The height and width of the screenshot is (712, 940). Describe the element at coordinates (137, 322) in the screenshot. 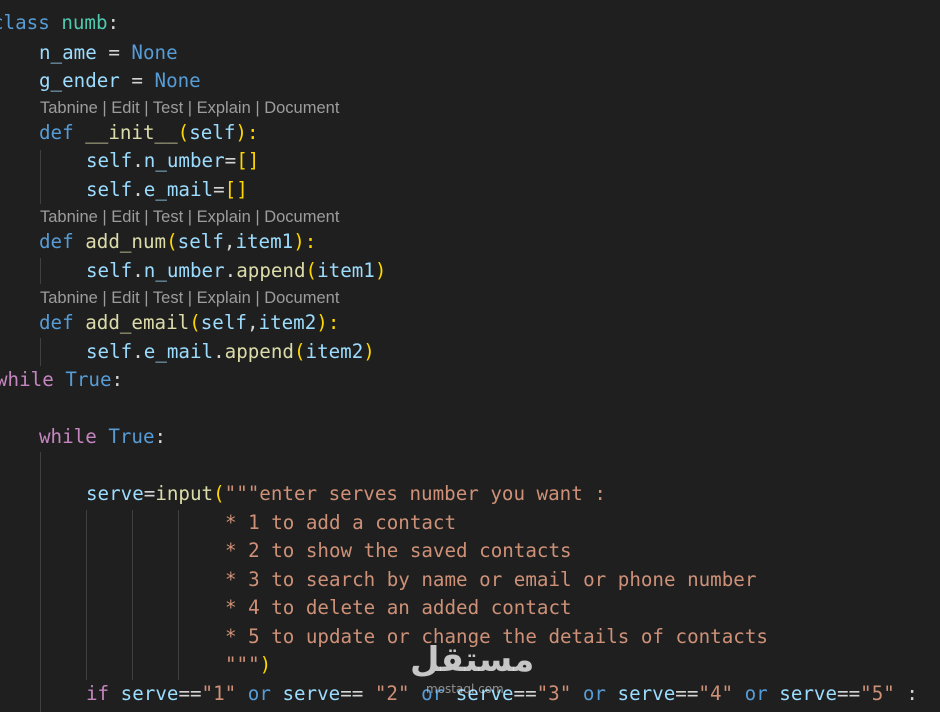

I see `function-name: add_email` at that location.